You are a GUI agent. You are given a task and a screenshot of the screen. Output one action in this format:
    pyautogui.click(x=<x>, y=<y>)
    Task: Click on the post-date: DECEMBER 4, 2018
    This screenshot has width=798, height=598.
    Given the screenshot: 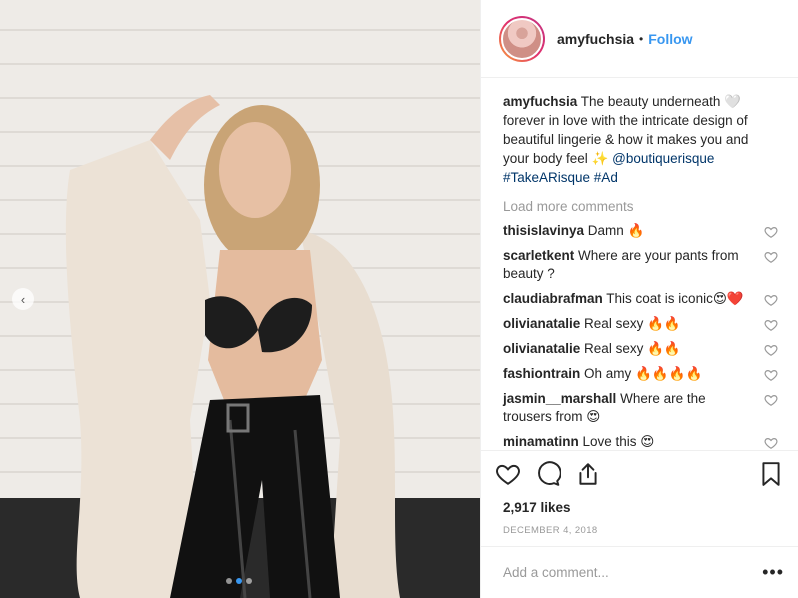 What is the action you would take?
    pyautogui.click(x=639, y=533)
    